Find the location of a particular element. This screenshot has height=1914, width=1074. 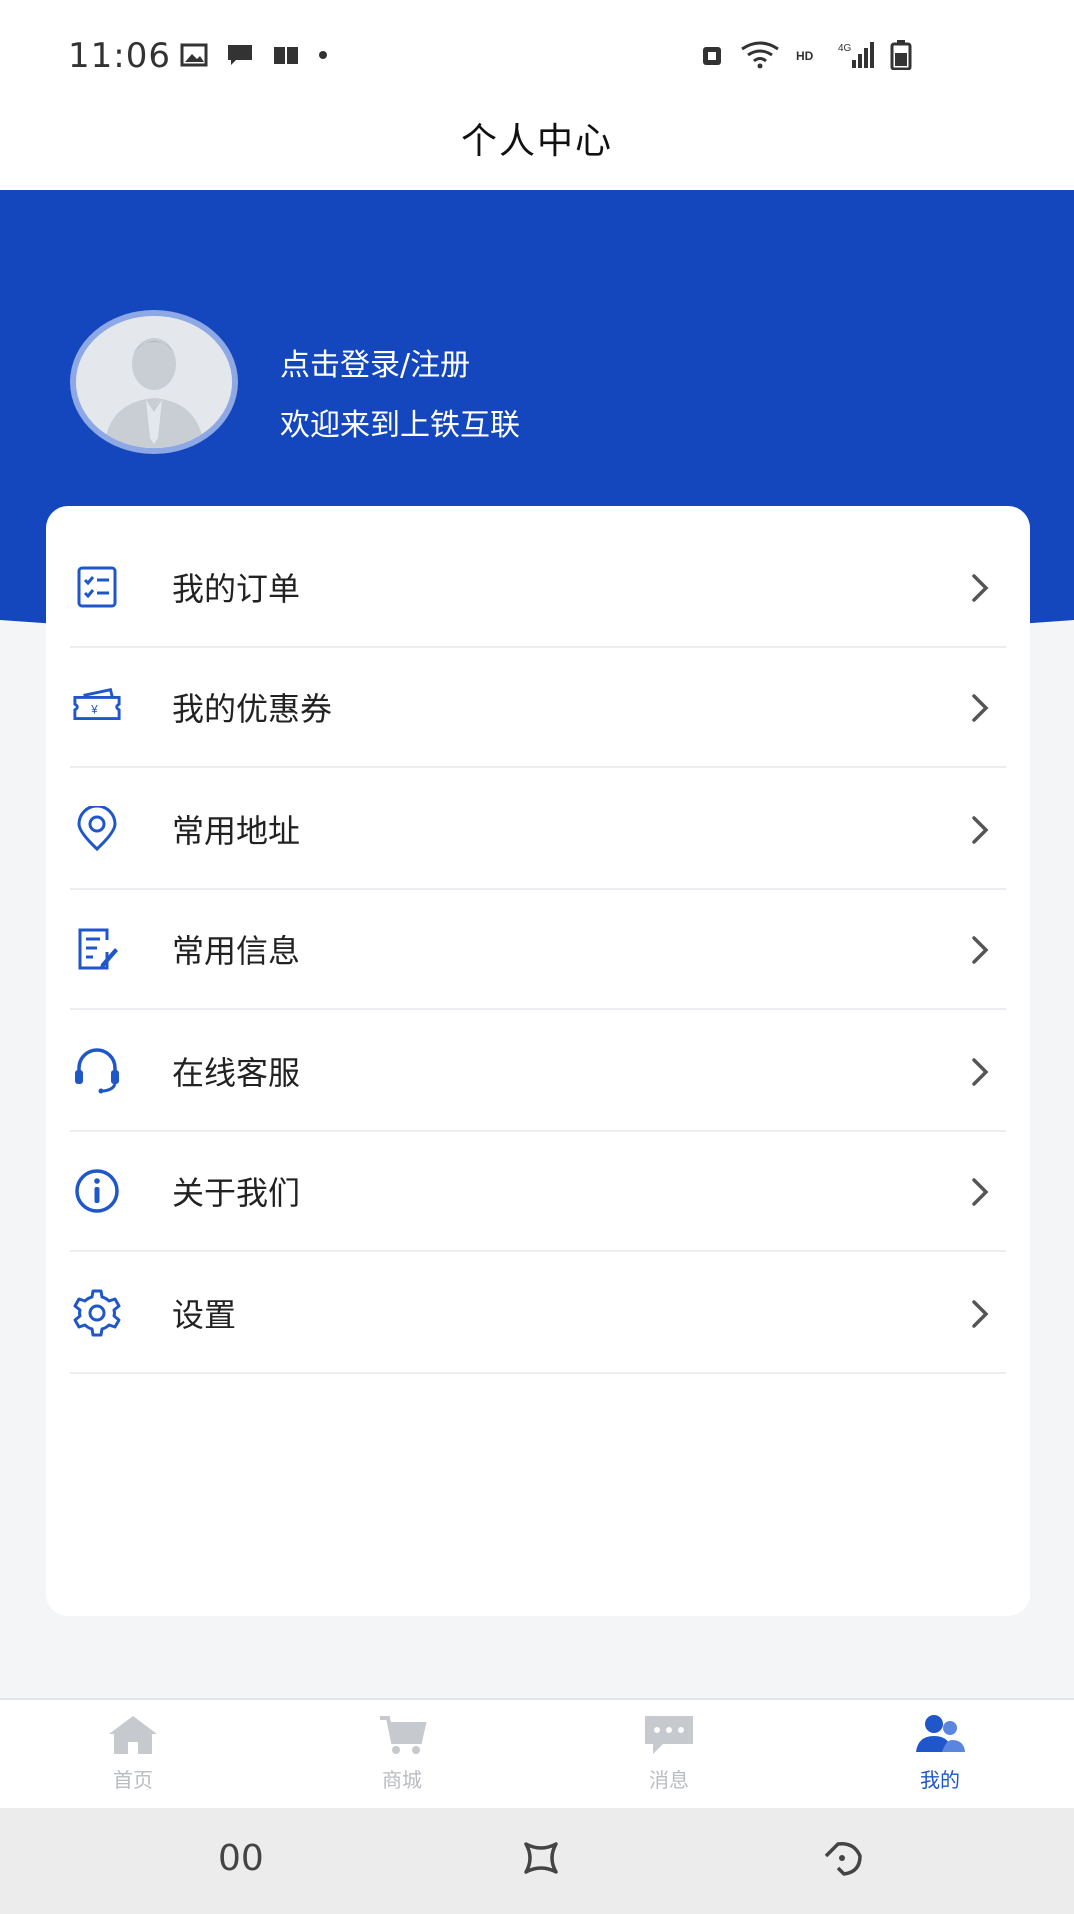

menu-item-label: 在线客服 is located at coordinates (236, 1073).